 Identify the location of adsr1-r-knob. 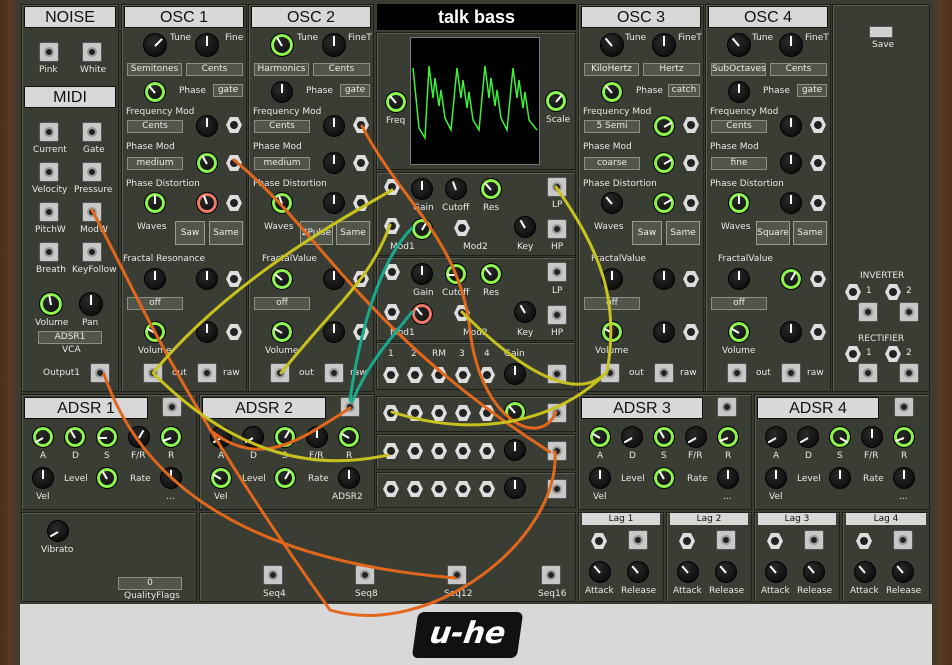
(171, 437).